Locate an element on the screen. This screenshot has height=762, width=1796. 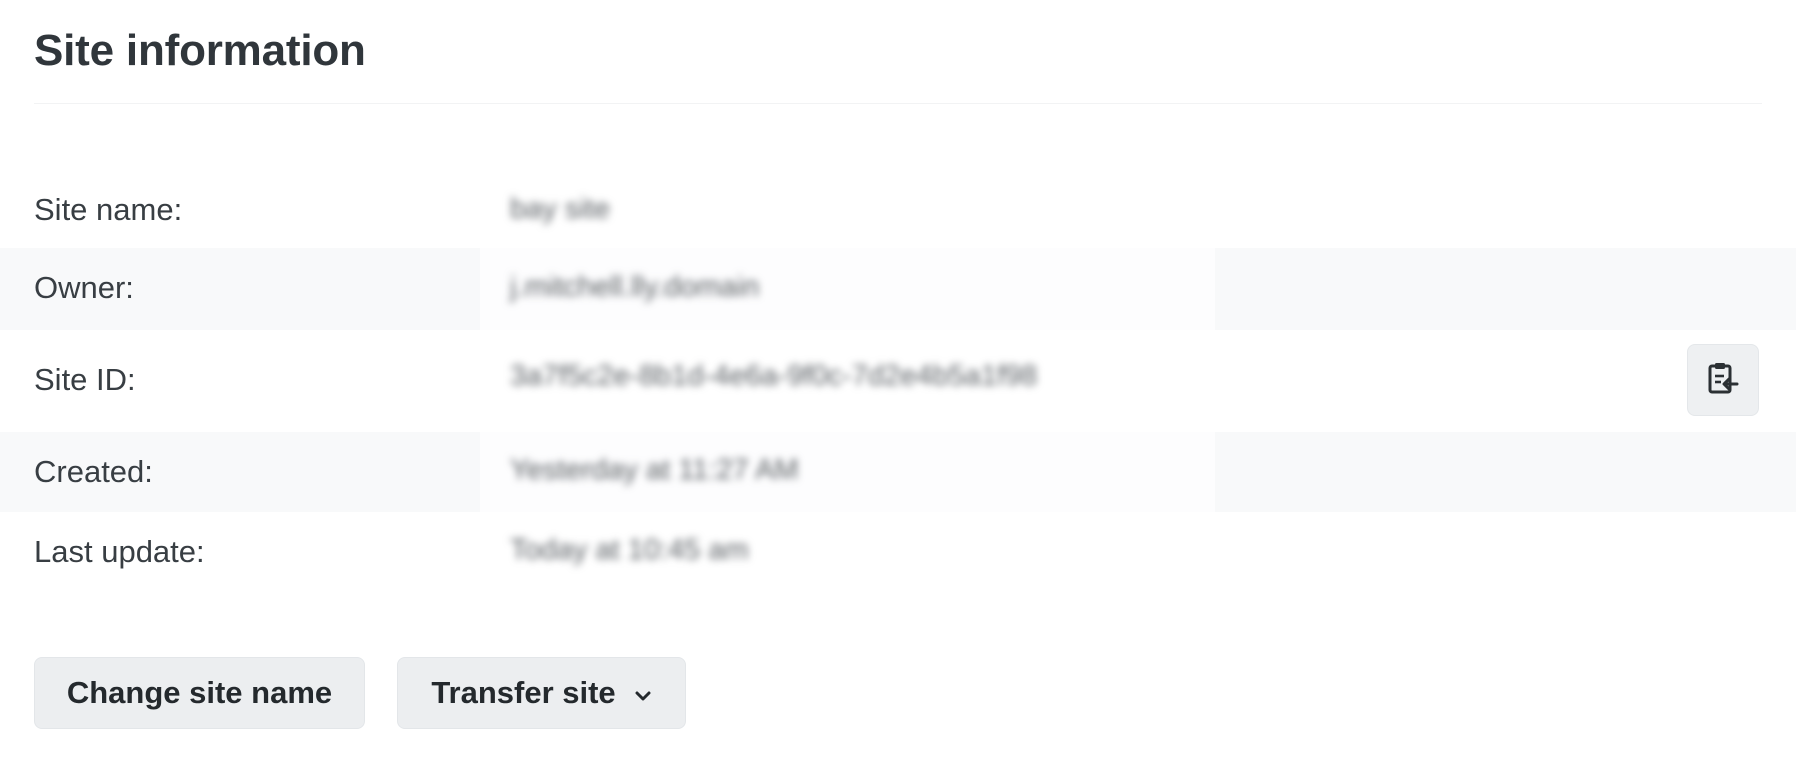
clipboard-copy-icon is located at coordinates (1723, 380).